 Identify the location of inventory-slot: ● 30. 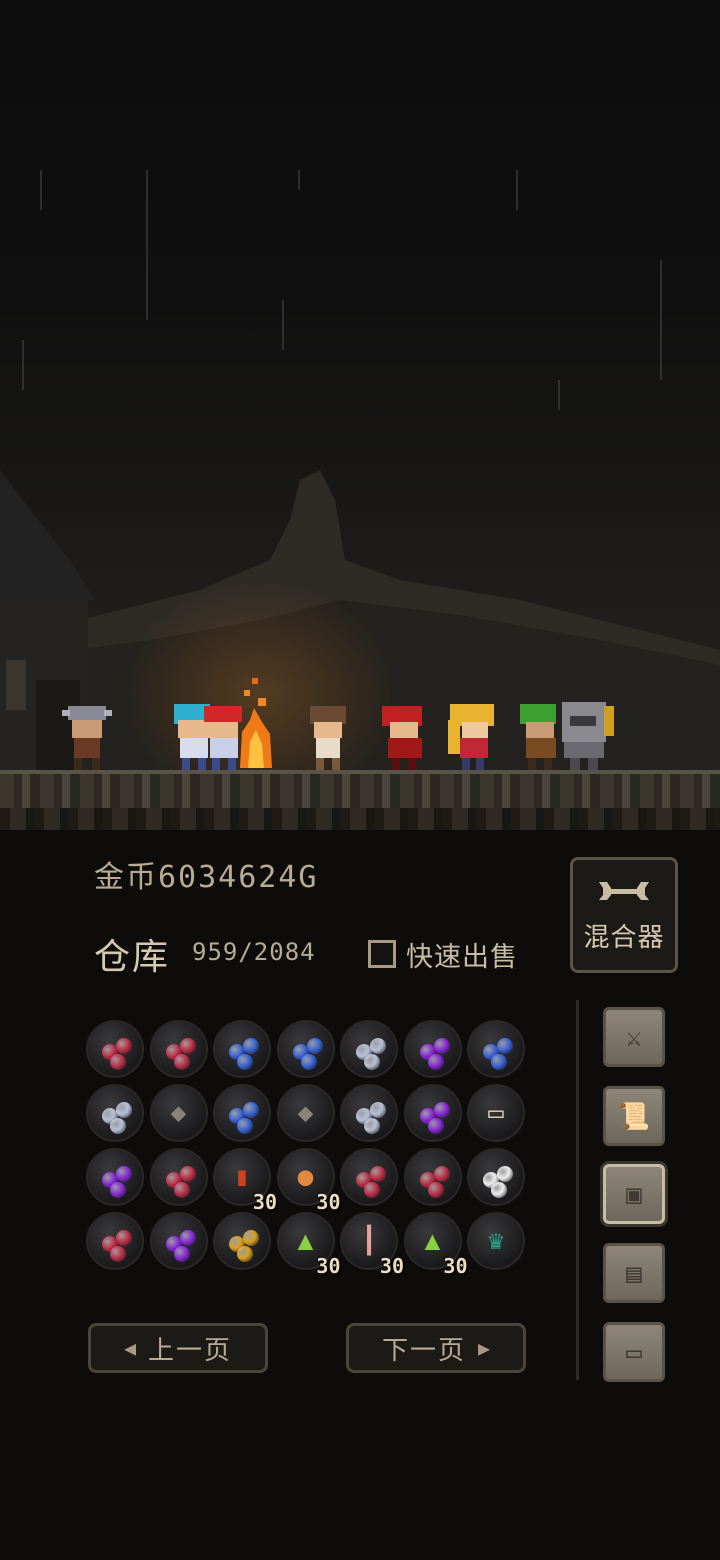
(308, 1181).